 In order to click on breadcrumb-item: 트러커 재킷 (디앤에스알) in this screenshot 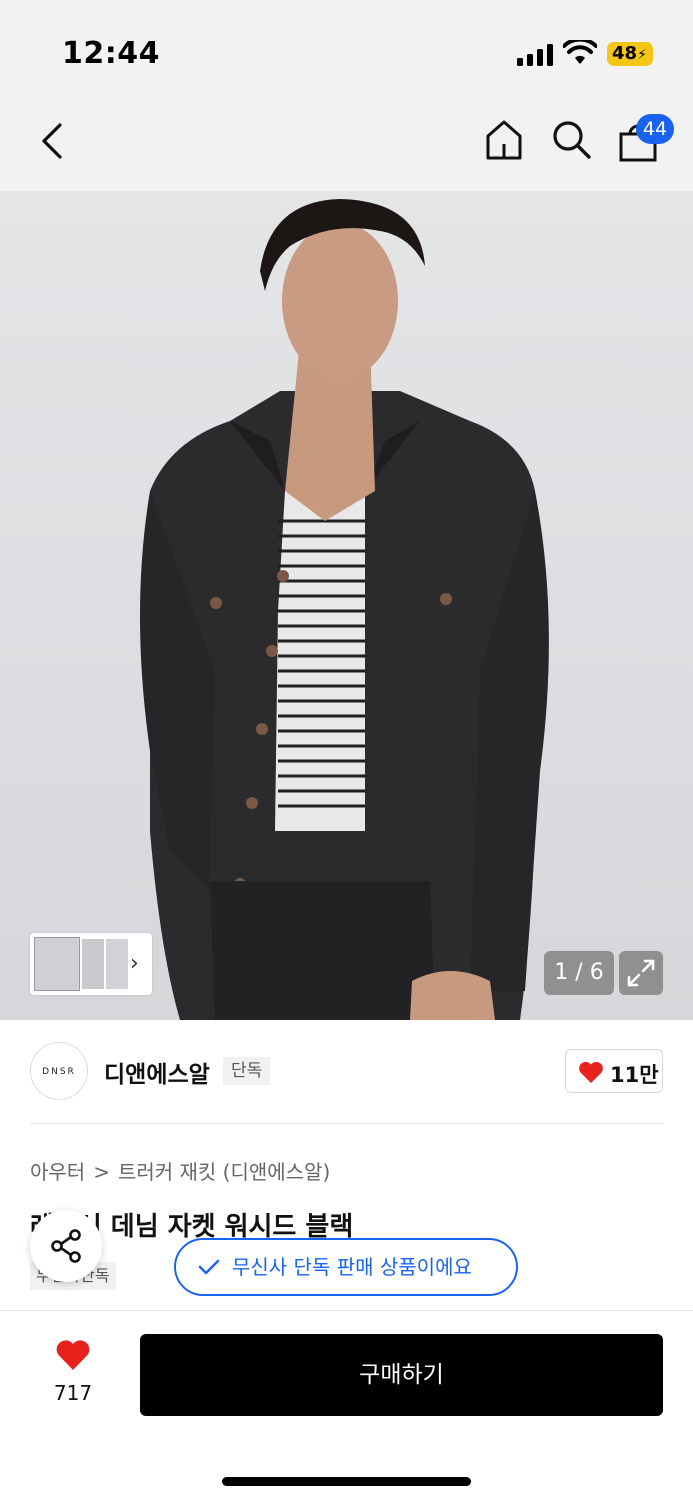, I will do `click(224, 1170)`.